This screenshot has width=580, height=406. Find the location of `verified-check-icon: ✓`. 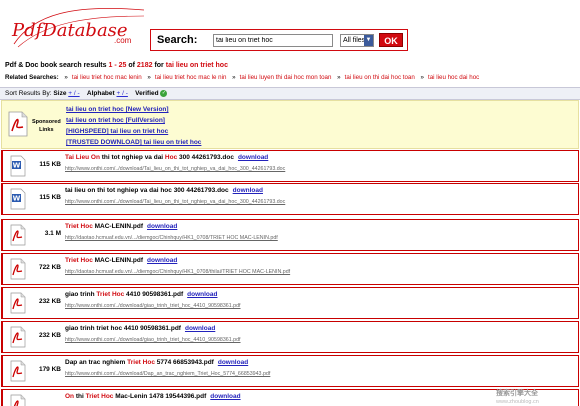

verified-check-icon: ✓ is located at coordinates (164, 93).